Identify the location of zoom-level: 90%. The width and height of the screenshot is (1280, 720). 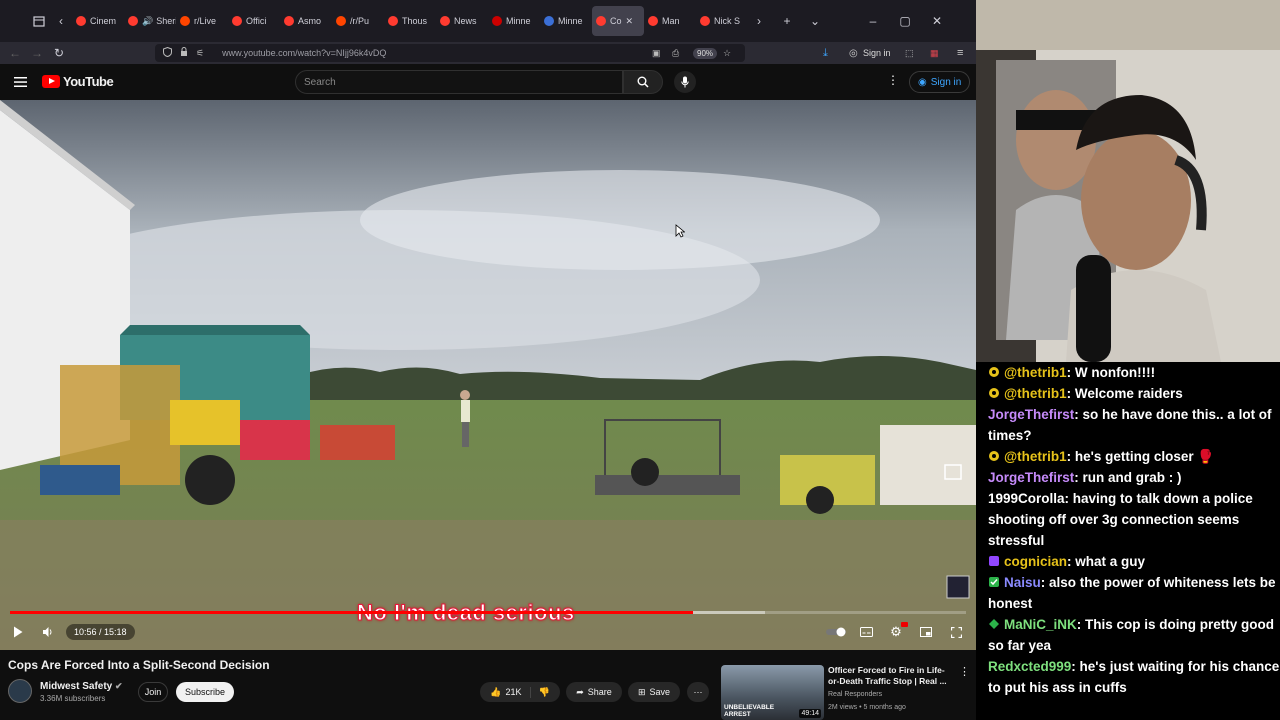
(705, 53).